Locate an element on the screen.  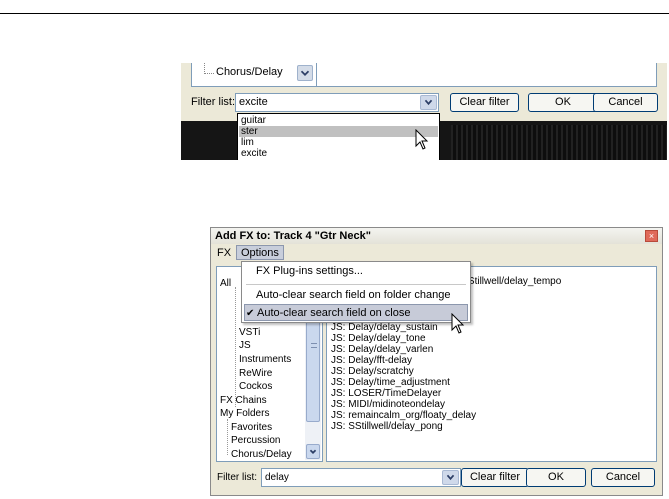
dropdown-option: lim is located at coordinates (338, 142).